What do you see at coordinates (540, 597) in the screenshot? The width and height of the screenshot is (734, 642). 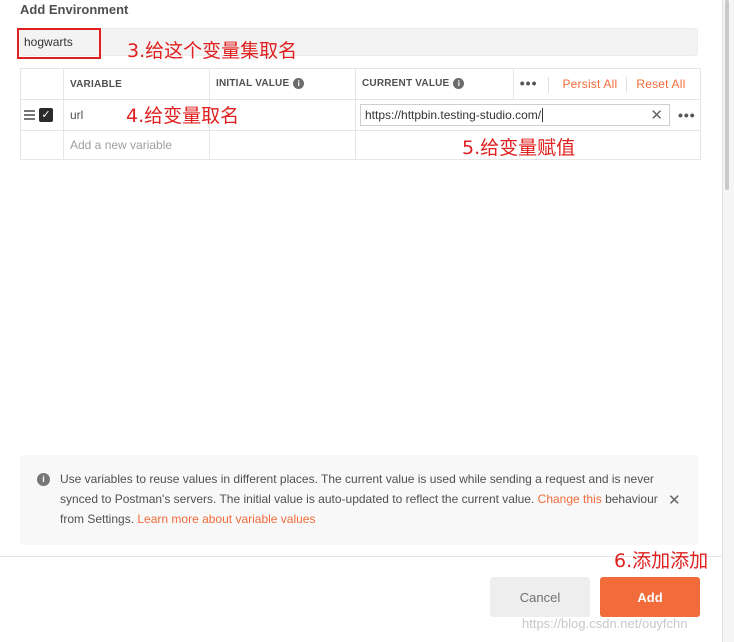 I see `cancel-button: Cancel` at bounding box center [540, 597].